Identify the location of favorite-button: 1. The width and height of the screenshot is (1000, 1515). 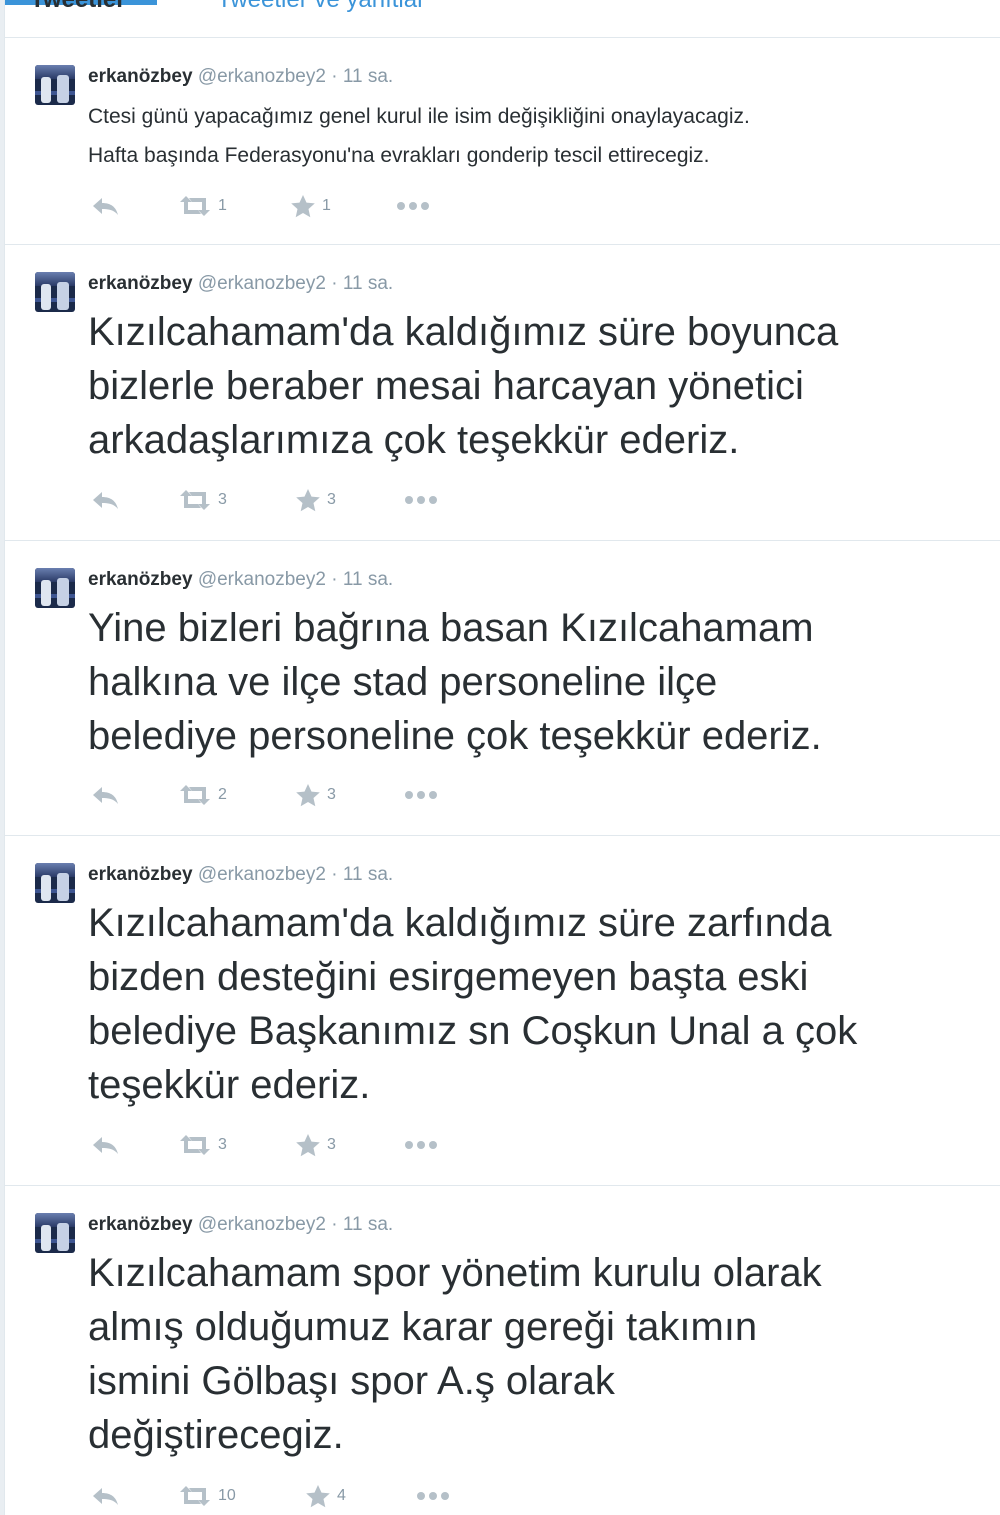
(310, 206).